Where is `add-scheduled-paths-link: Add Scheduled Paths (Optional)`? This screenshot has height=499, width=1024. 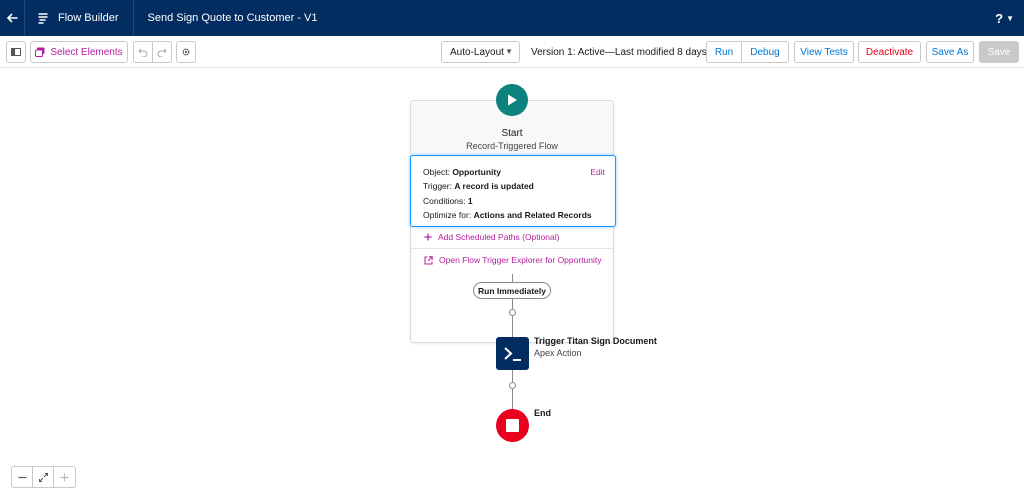 add-scheduled-paths-link: Add Scheduled Paths (Optional) is located at coordinates (491, 237).